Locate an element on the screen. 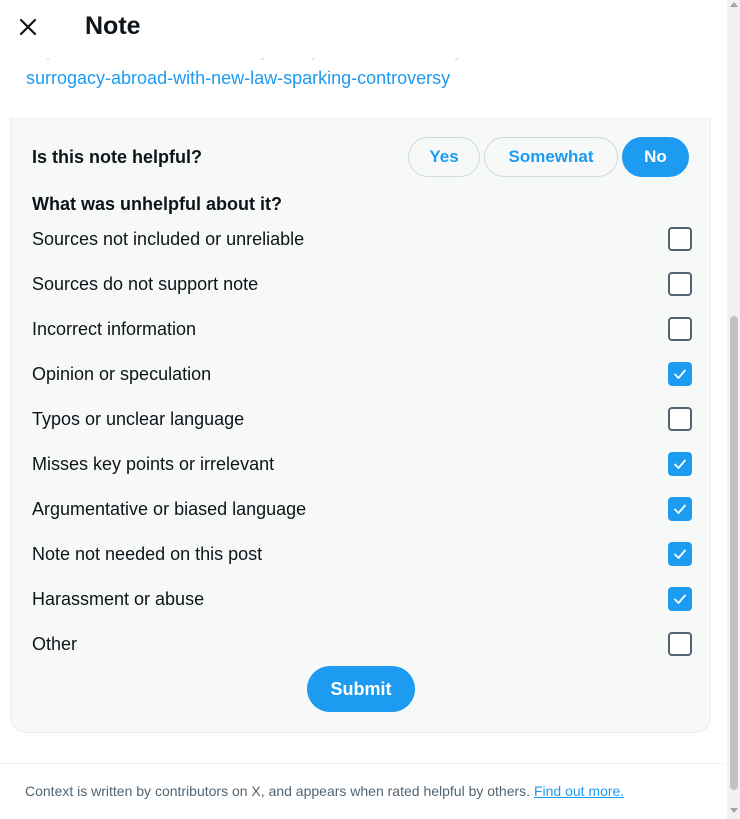 The height and width of the screenshot is (819, 740). reason-label: Sources not included or unreliable is located at coordinates (168, 238).